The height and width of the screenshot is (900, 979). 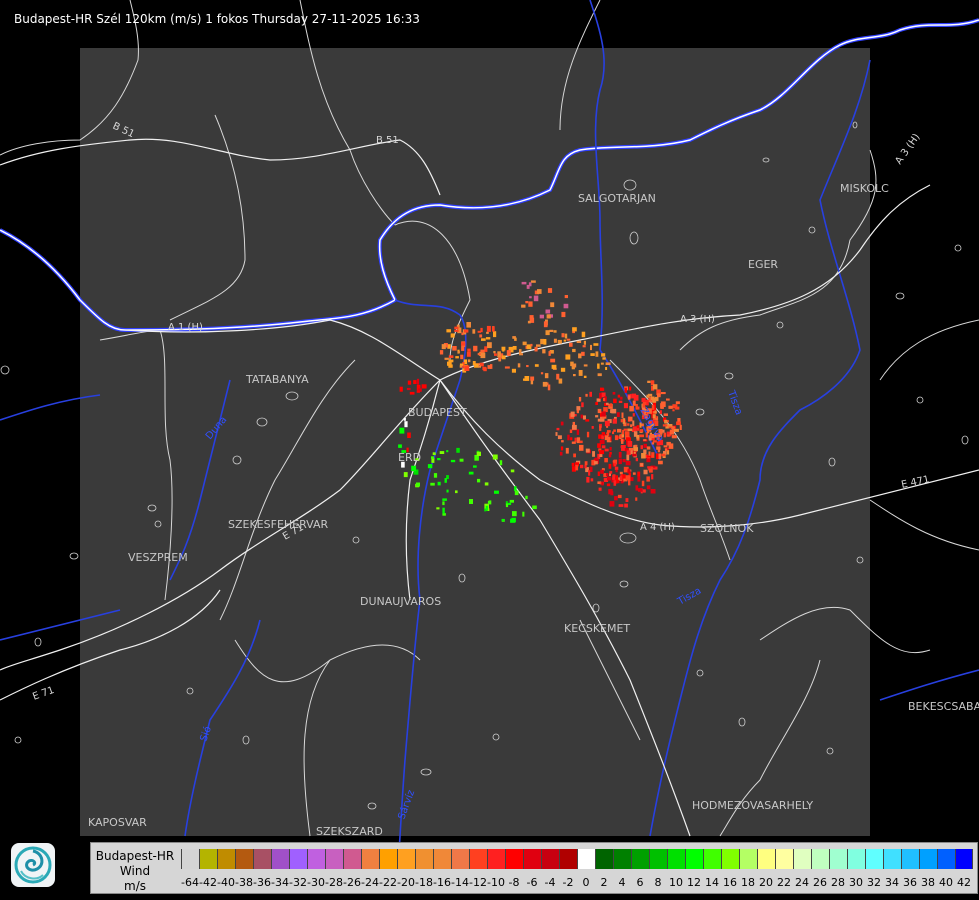 What do you see at coordinates (409, 457) in the screenshot?
I see `city-label-erd: ERD` at bounding box center [409, 457].